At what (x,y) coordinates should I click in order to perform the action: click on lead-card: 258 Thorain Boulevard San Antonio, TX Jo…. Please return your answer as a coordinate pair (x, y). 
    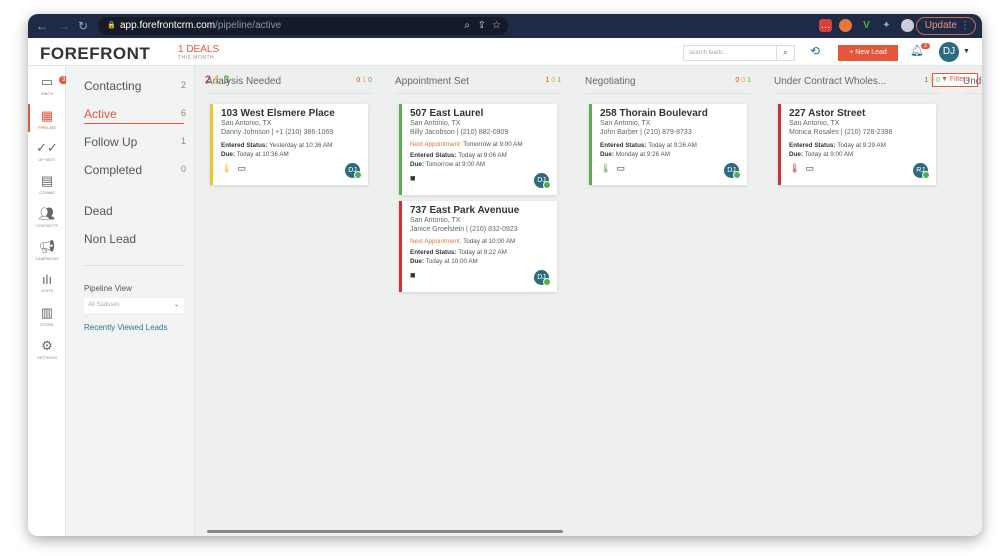
    Looking at the image, I should click on (668, 144).